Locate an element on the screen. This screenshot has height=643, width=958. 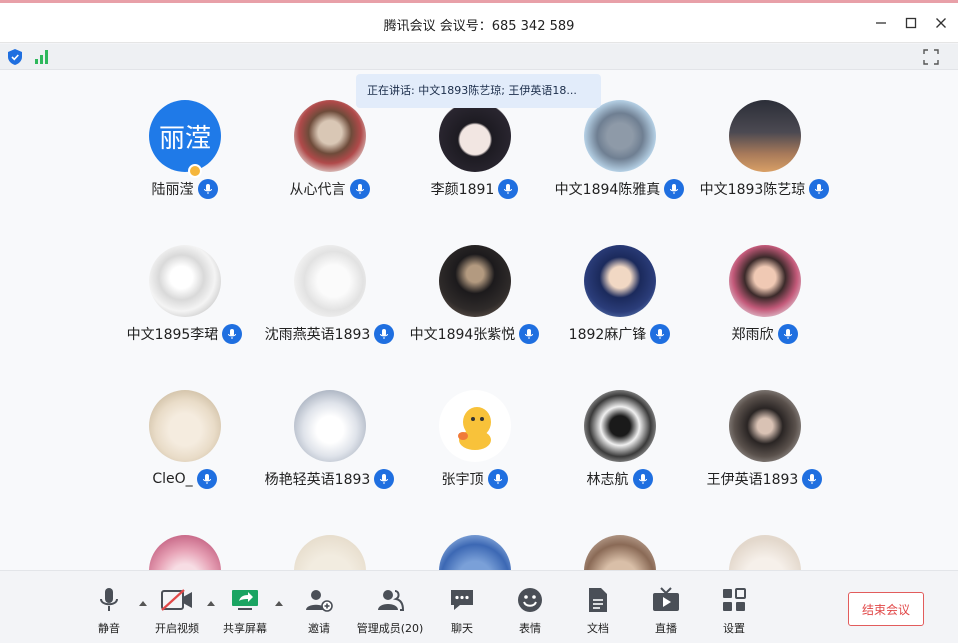
participant-tile: 王伊英语1893 is located at coordinates (764, 424).